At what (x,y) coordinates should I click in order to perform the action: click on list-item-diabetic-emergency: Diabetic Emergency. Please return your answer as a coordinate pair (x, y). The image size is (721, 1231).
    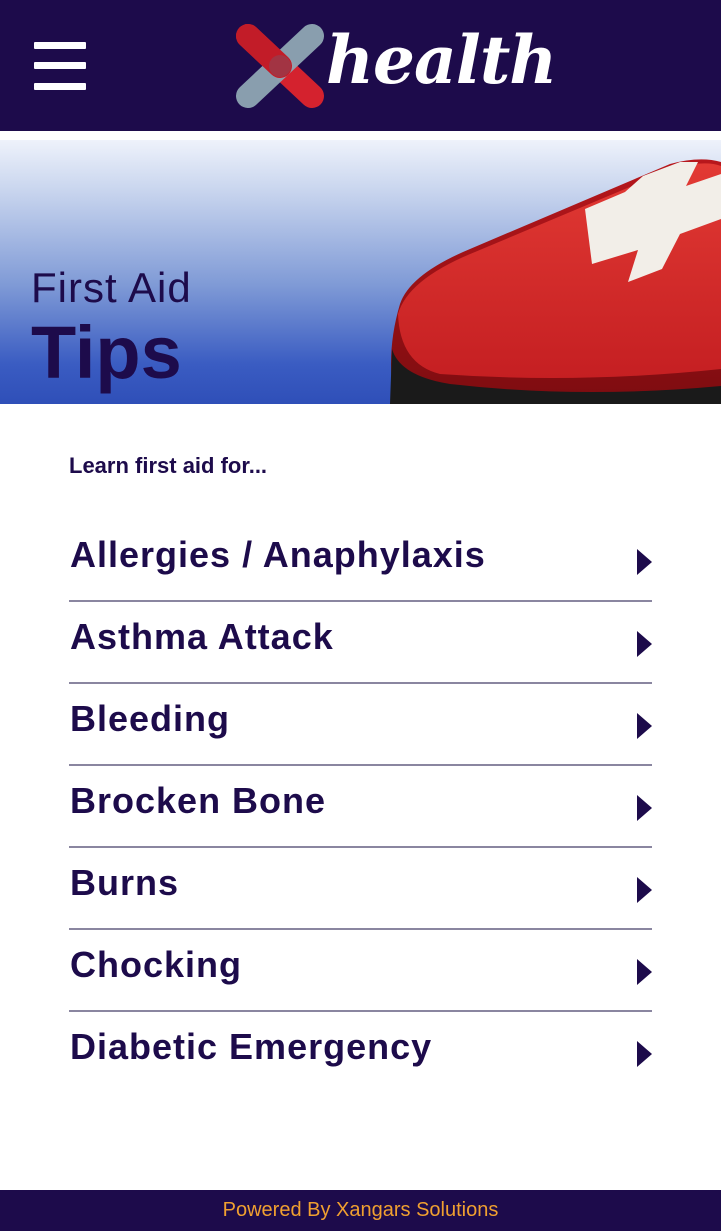
    Looking at the image, I should click on (360, 1052).